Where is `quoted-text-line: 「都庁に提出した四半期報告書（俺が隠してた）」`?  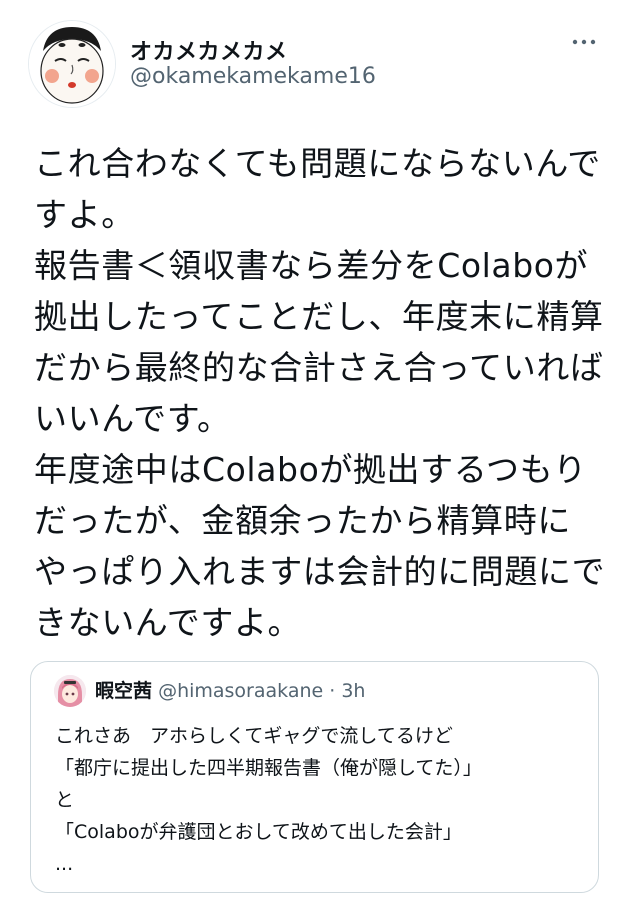
quoted-text-line: 「都庁に提出した四半期報告書（俺が隠してた）」 is located at coordinates (268, 768).